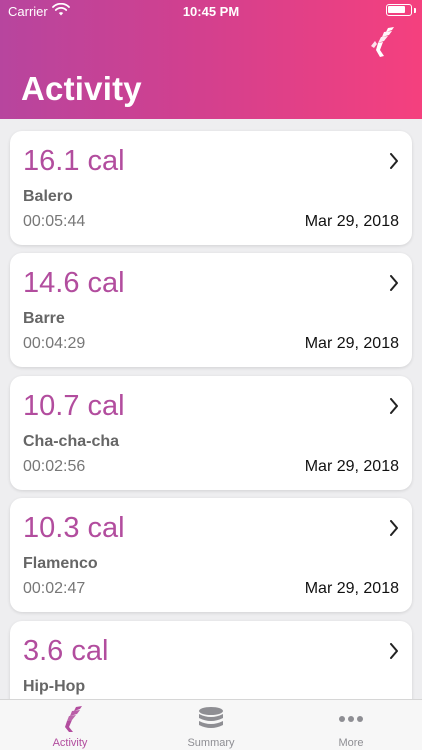  I want to click on tab-bar: Activity Summary More, so click(211, 724).